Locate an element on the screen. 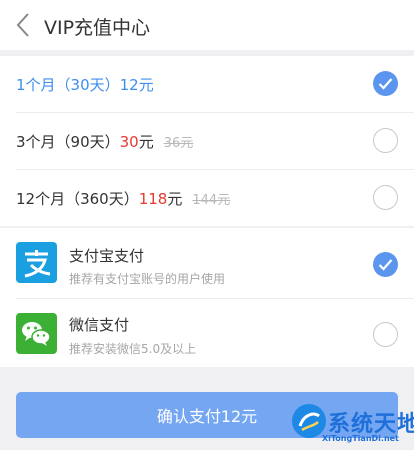 The width and height of the screenshot is (414, 450). wechat-icon is located at coordinates (36, 333).